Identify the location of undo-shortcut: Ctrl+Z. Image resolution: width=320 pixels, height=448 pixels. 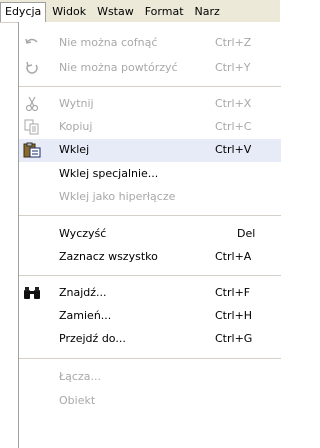
(233, 42).